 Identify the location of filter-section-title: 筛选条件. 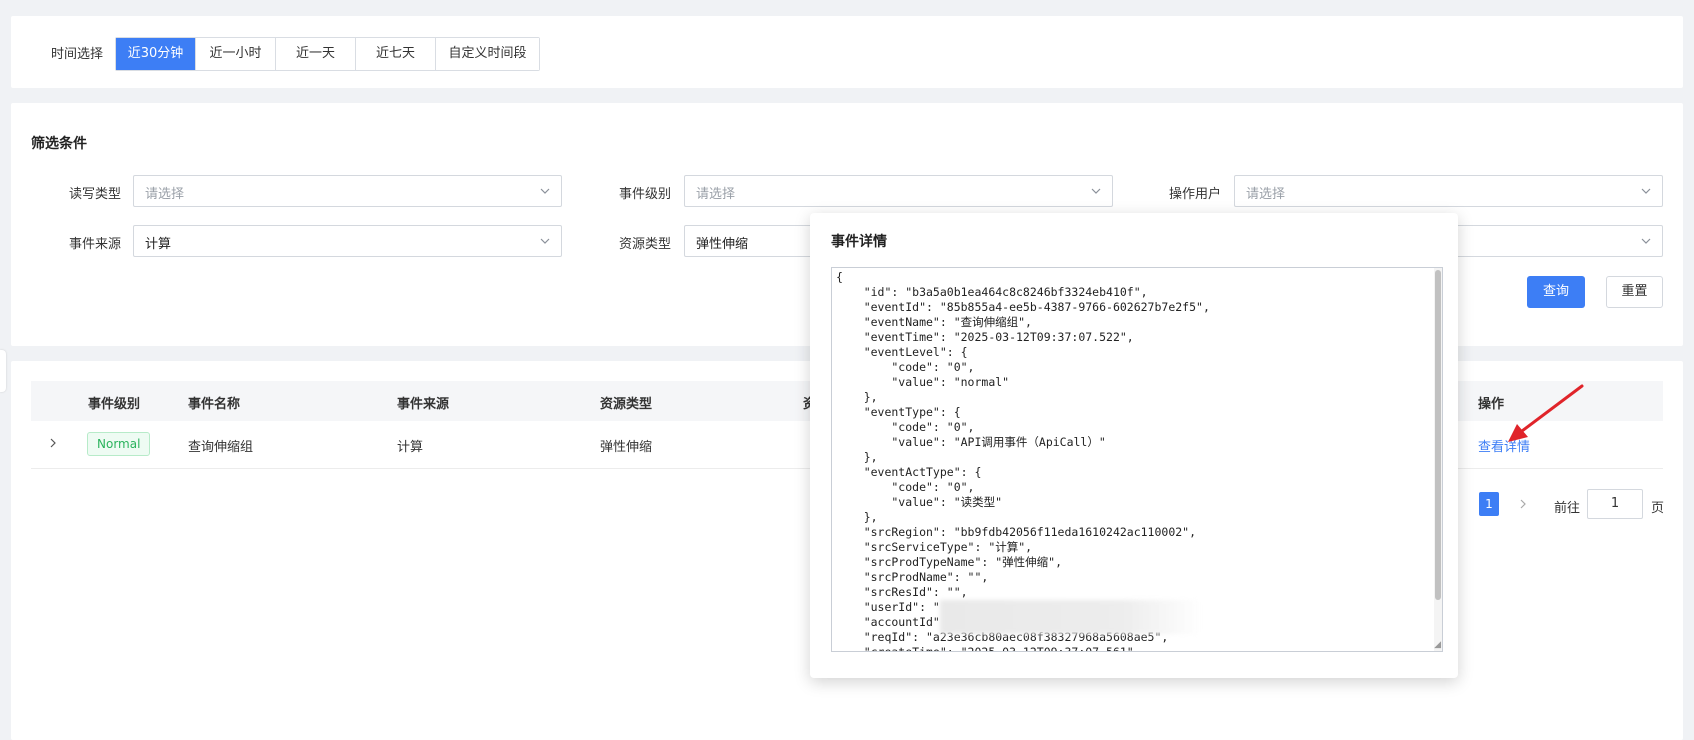
(59, 144).